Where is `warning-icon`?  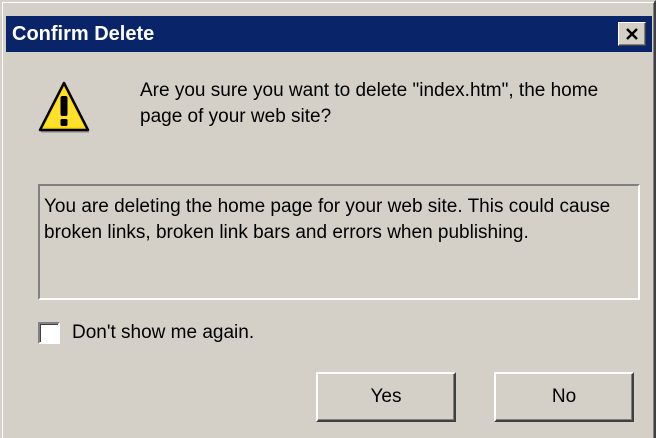
warning-icon is located at coordinates (64, 107).